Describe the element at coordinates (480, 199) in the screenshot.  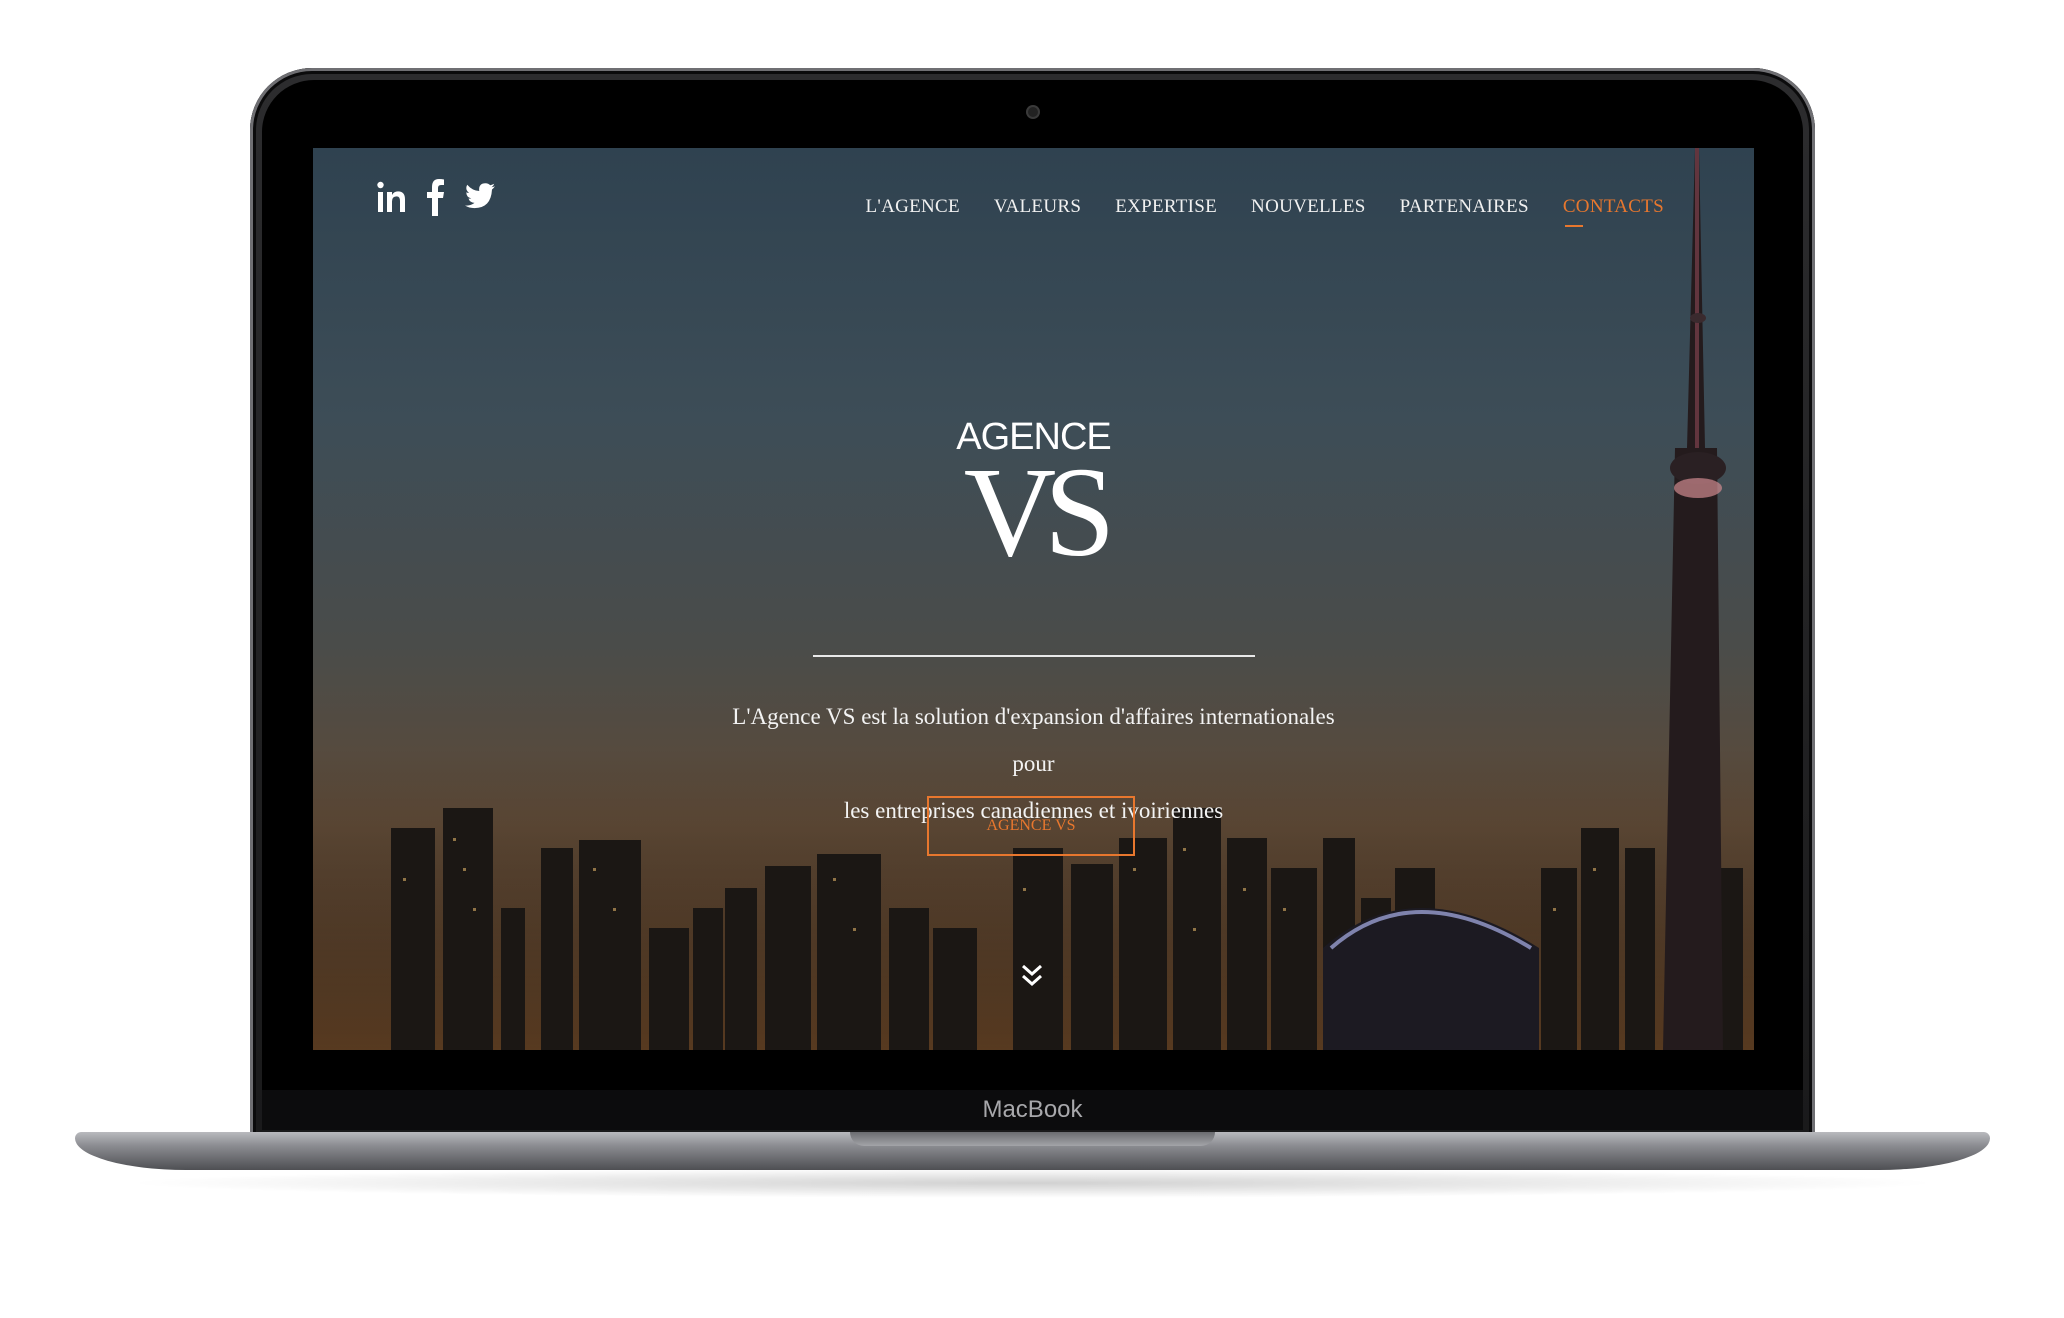
I see `twitter-icon` at that location.